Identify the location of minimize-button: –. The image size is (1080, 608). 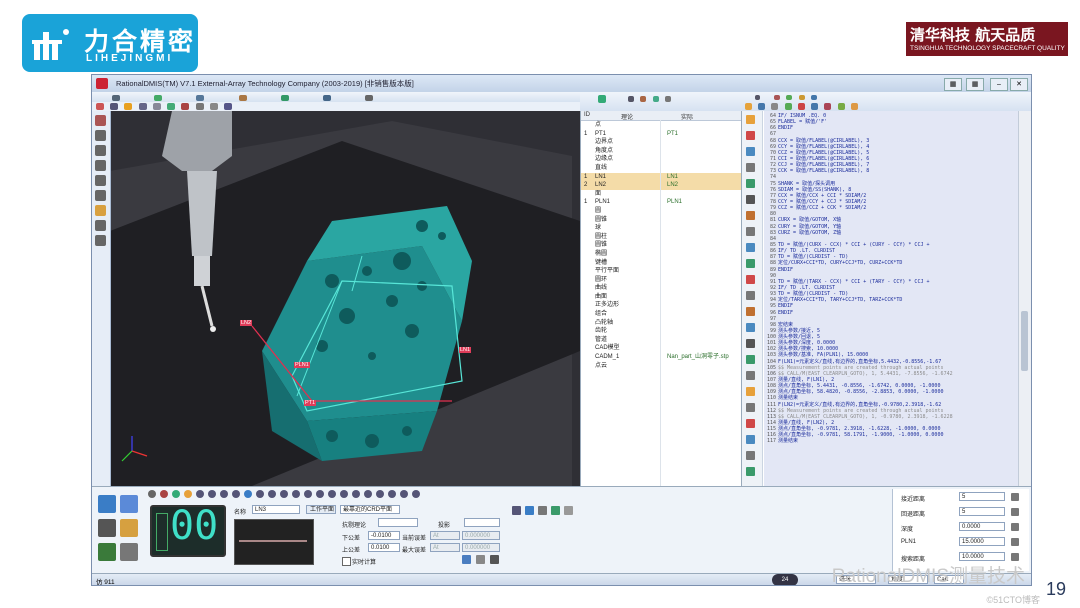
(999, 84).